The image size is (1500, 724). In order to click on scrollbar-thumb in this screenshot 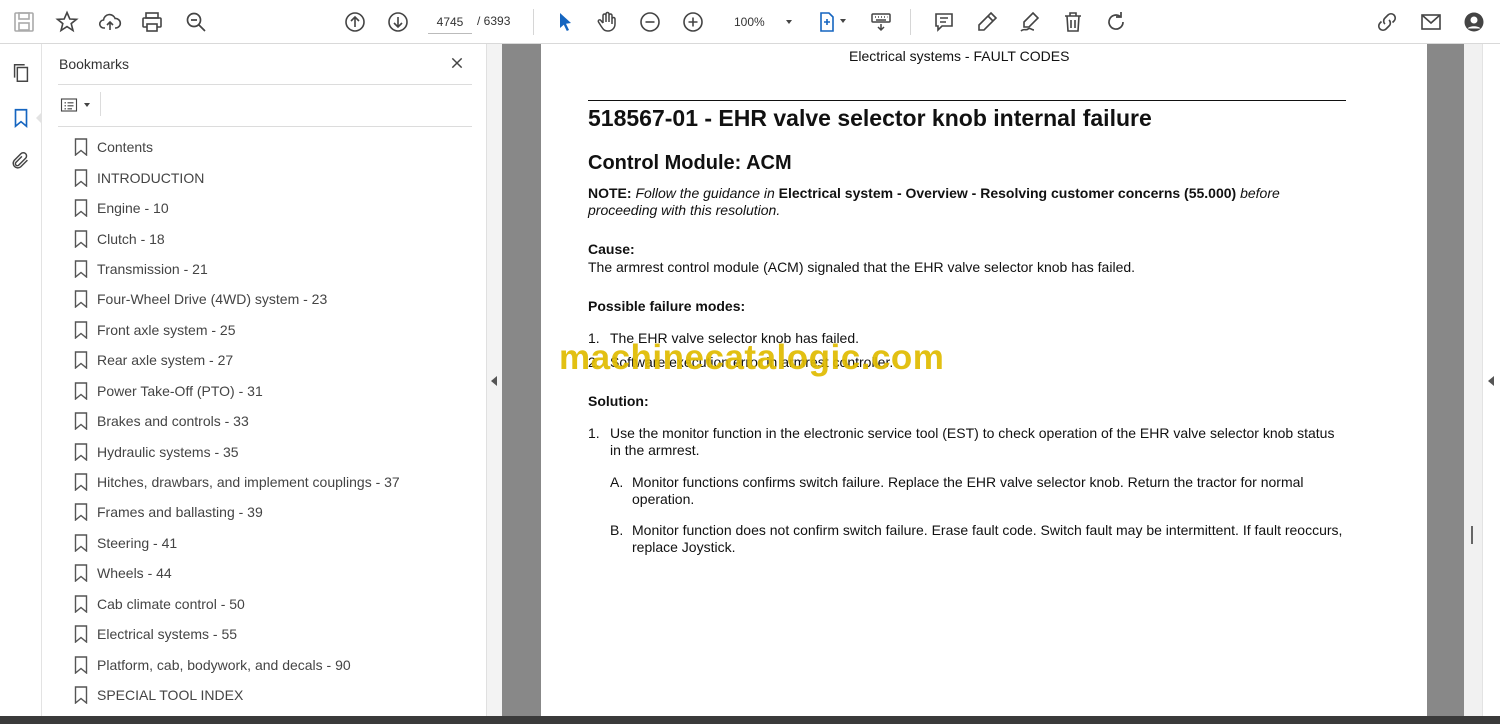, I will do `click(1472, 535)`.